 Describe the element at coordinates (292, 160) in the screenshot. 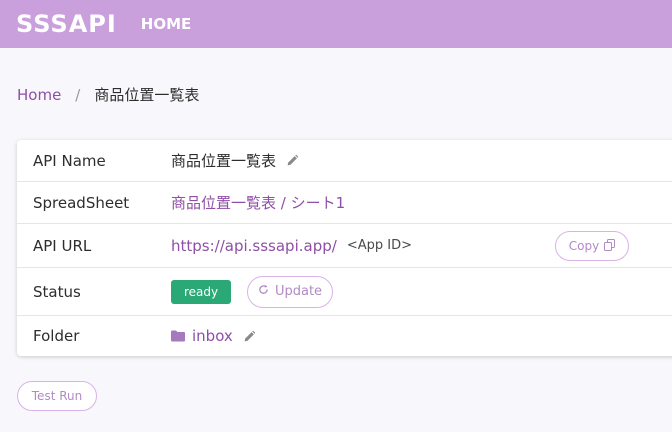

I see `edit-api-name-pencil-icon` at that location.